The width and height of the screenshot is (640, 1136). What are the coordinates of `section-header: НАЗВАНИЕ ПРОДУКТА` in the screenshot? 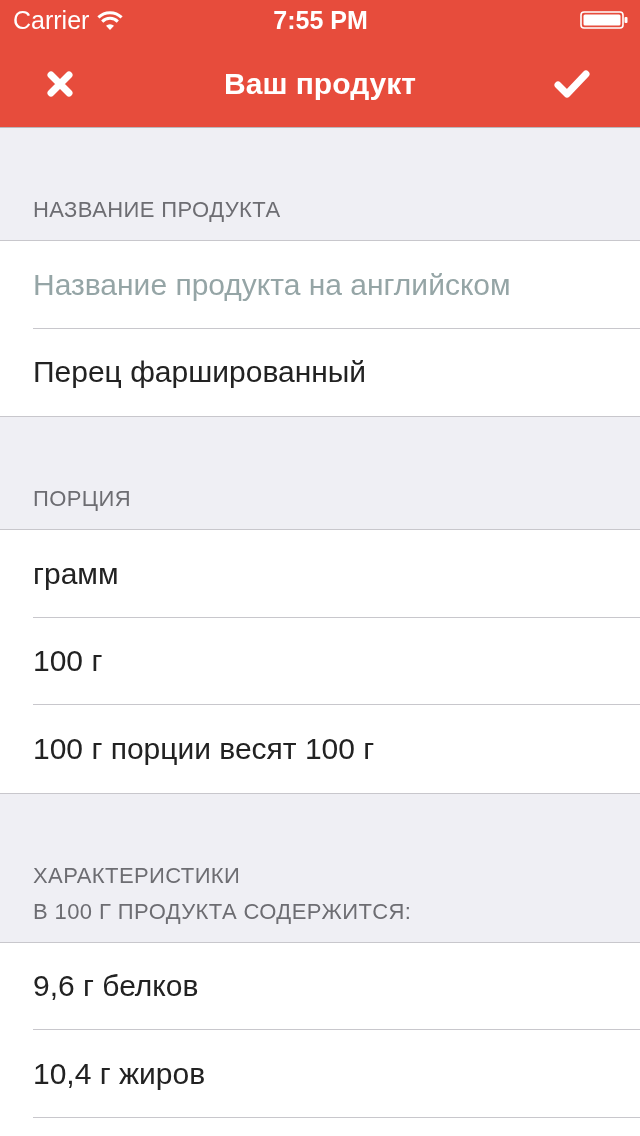 It's located at (157, 210).